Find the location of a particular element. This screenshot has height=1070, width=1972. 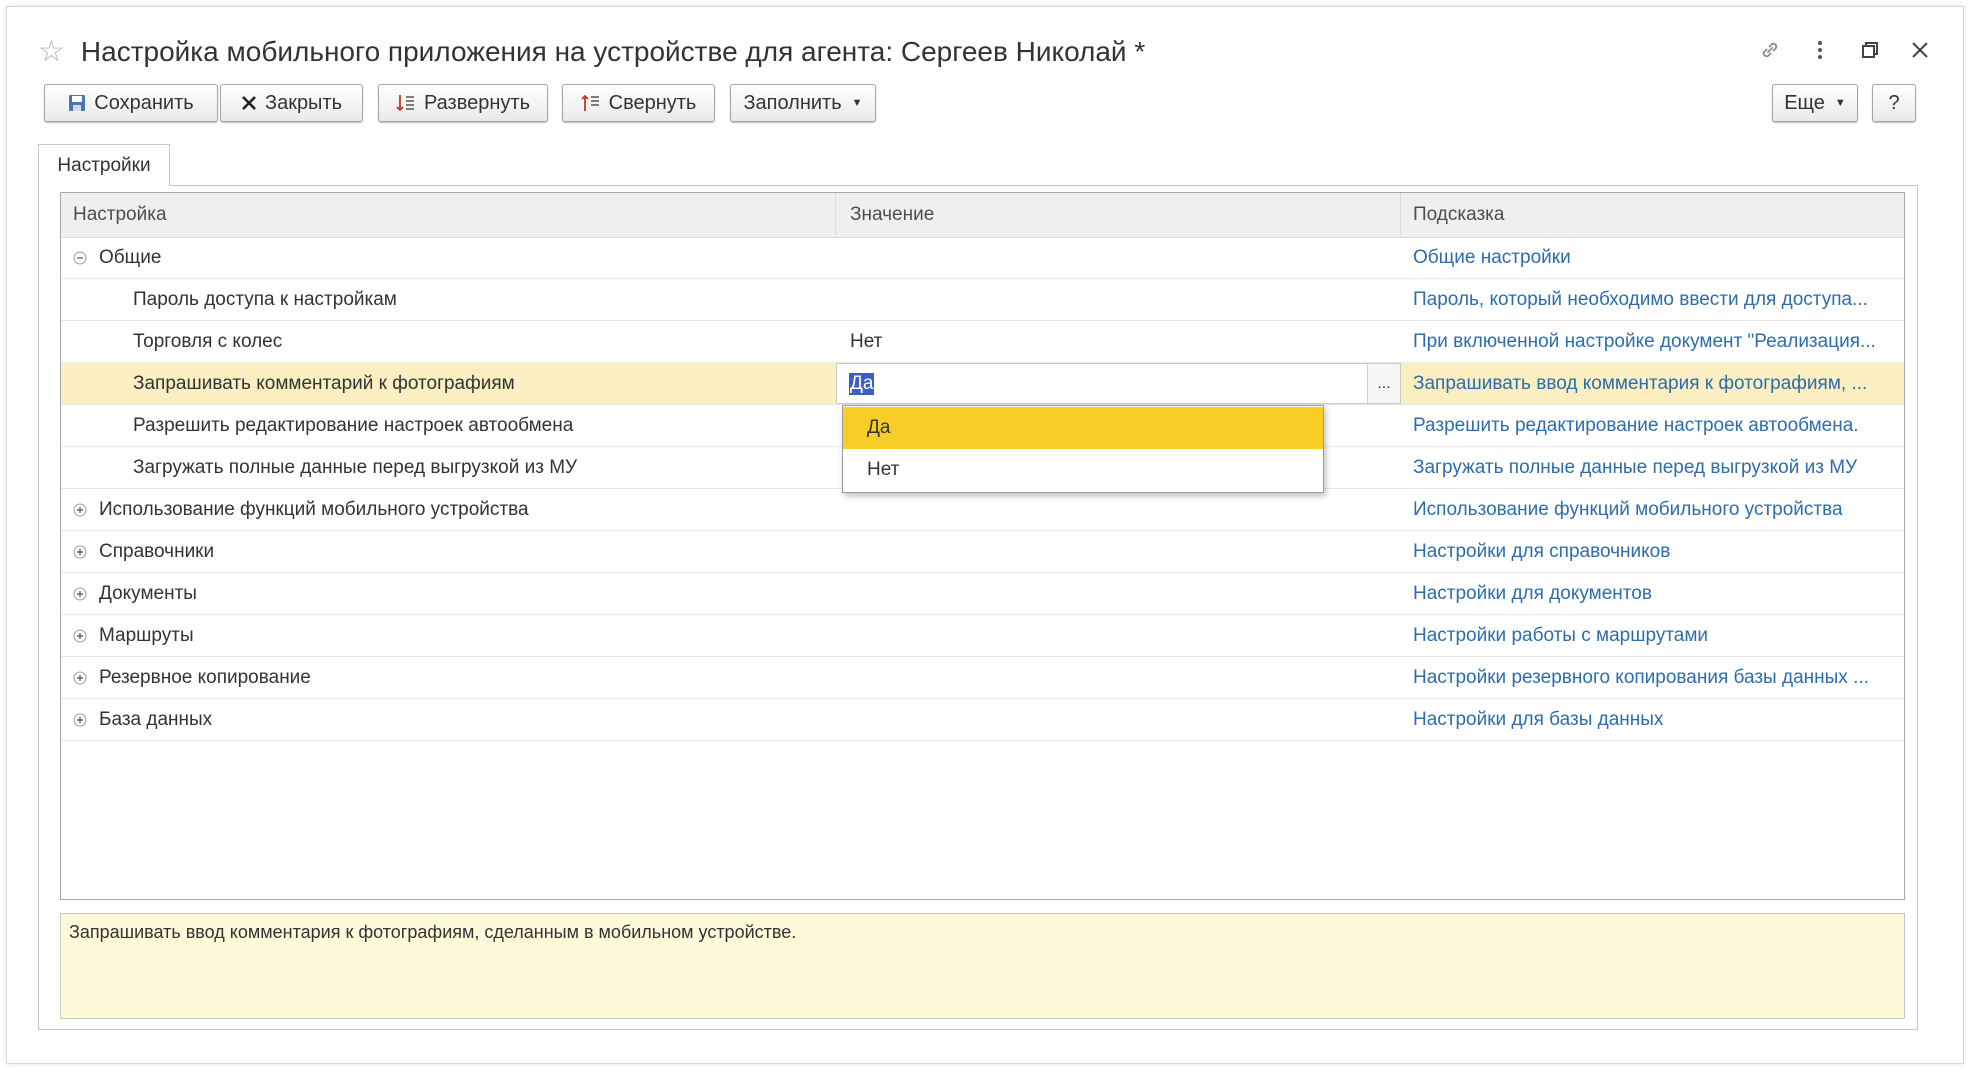

table-row: Общие Общие настройки is located at coordinates (982, 258).